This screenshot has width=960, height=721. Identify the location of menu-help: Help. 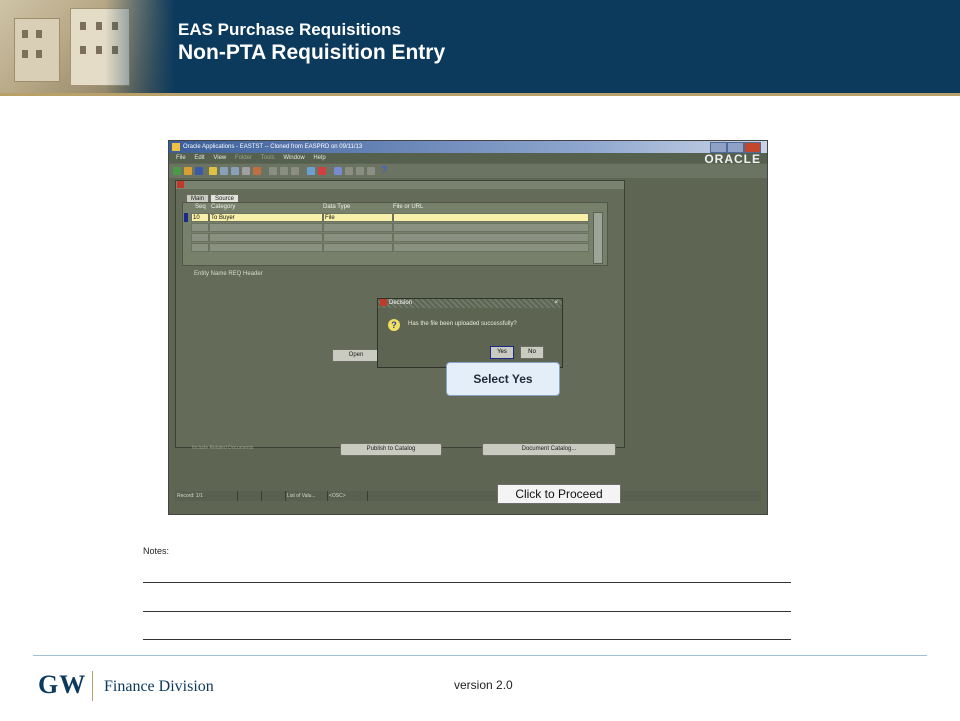
(319, 158).